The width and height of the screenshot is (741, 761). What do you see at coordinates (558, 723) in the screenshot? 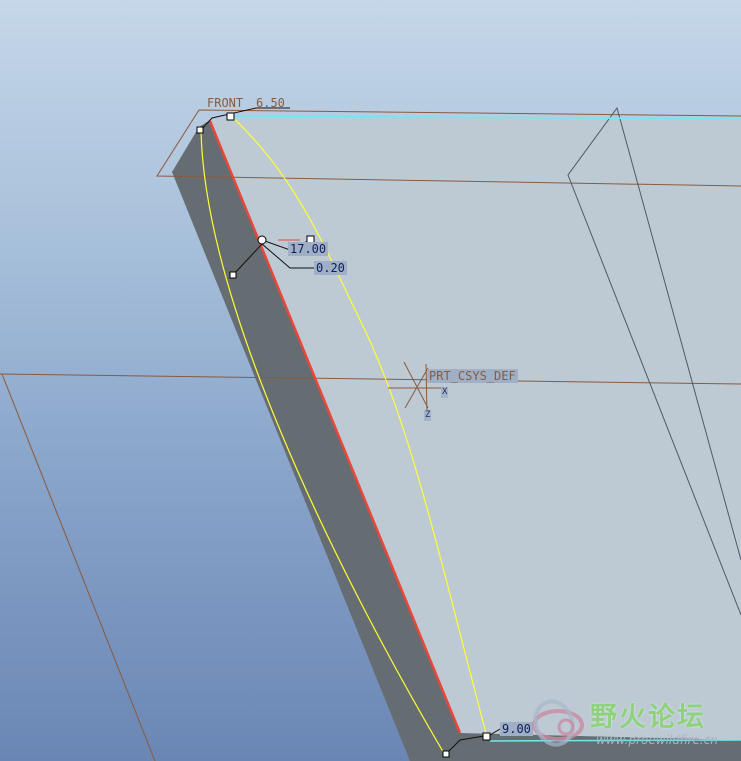
I see `flame-logo-icon` at bounding box center [558, 723].